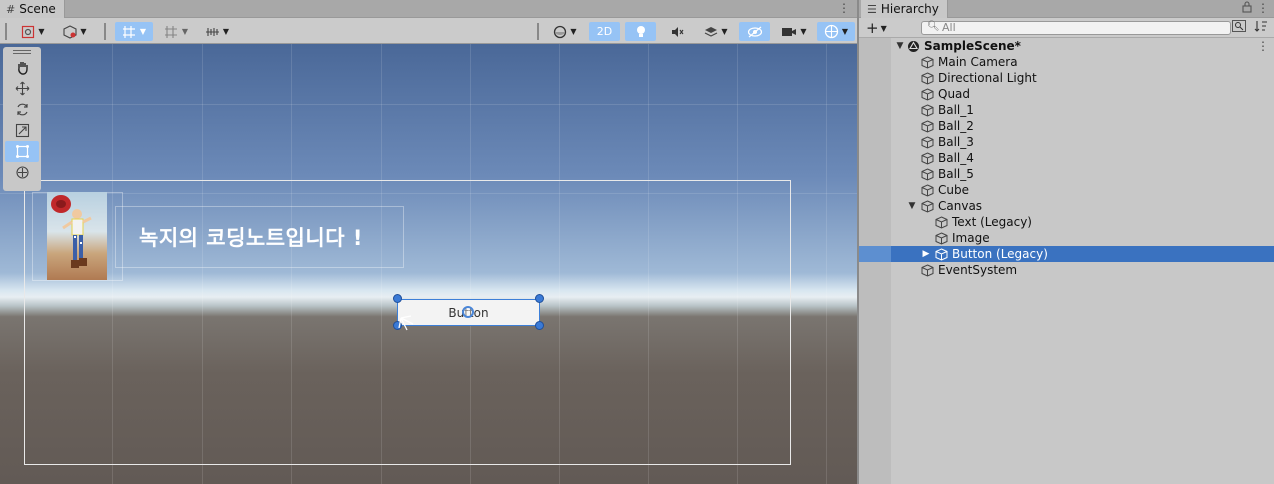 The image size is (1274, 484). I want to click on tree-item: Quad, so click(1066, 94).